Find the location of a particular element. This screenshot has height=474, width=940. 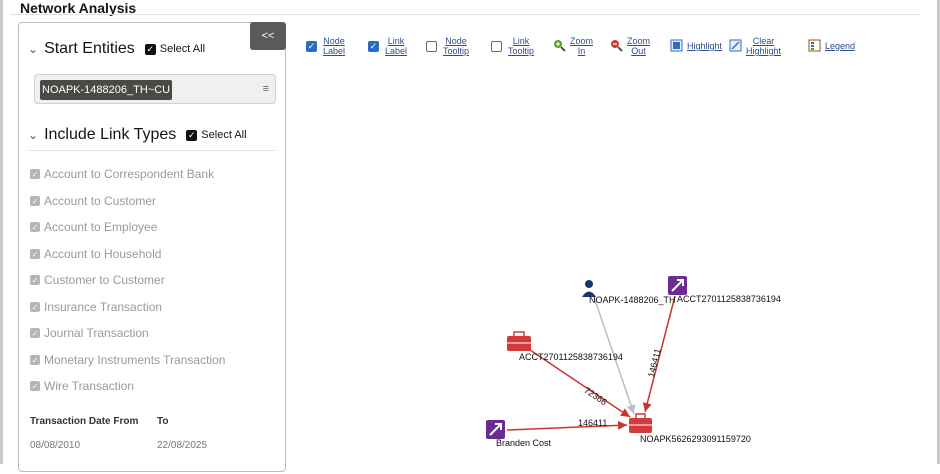

node-target is located at coordinates (640, 423).